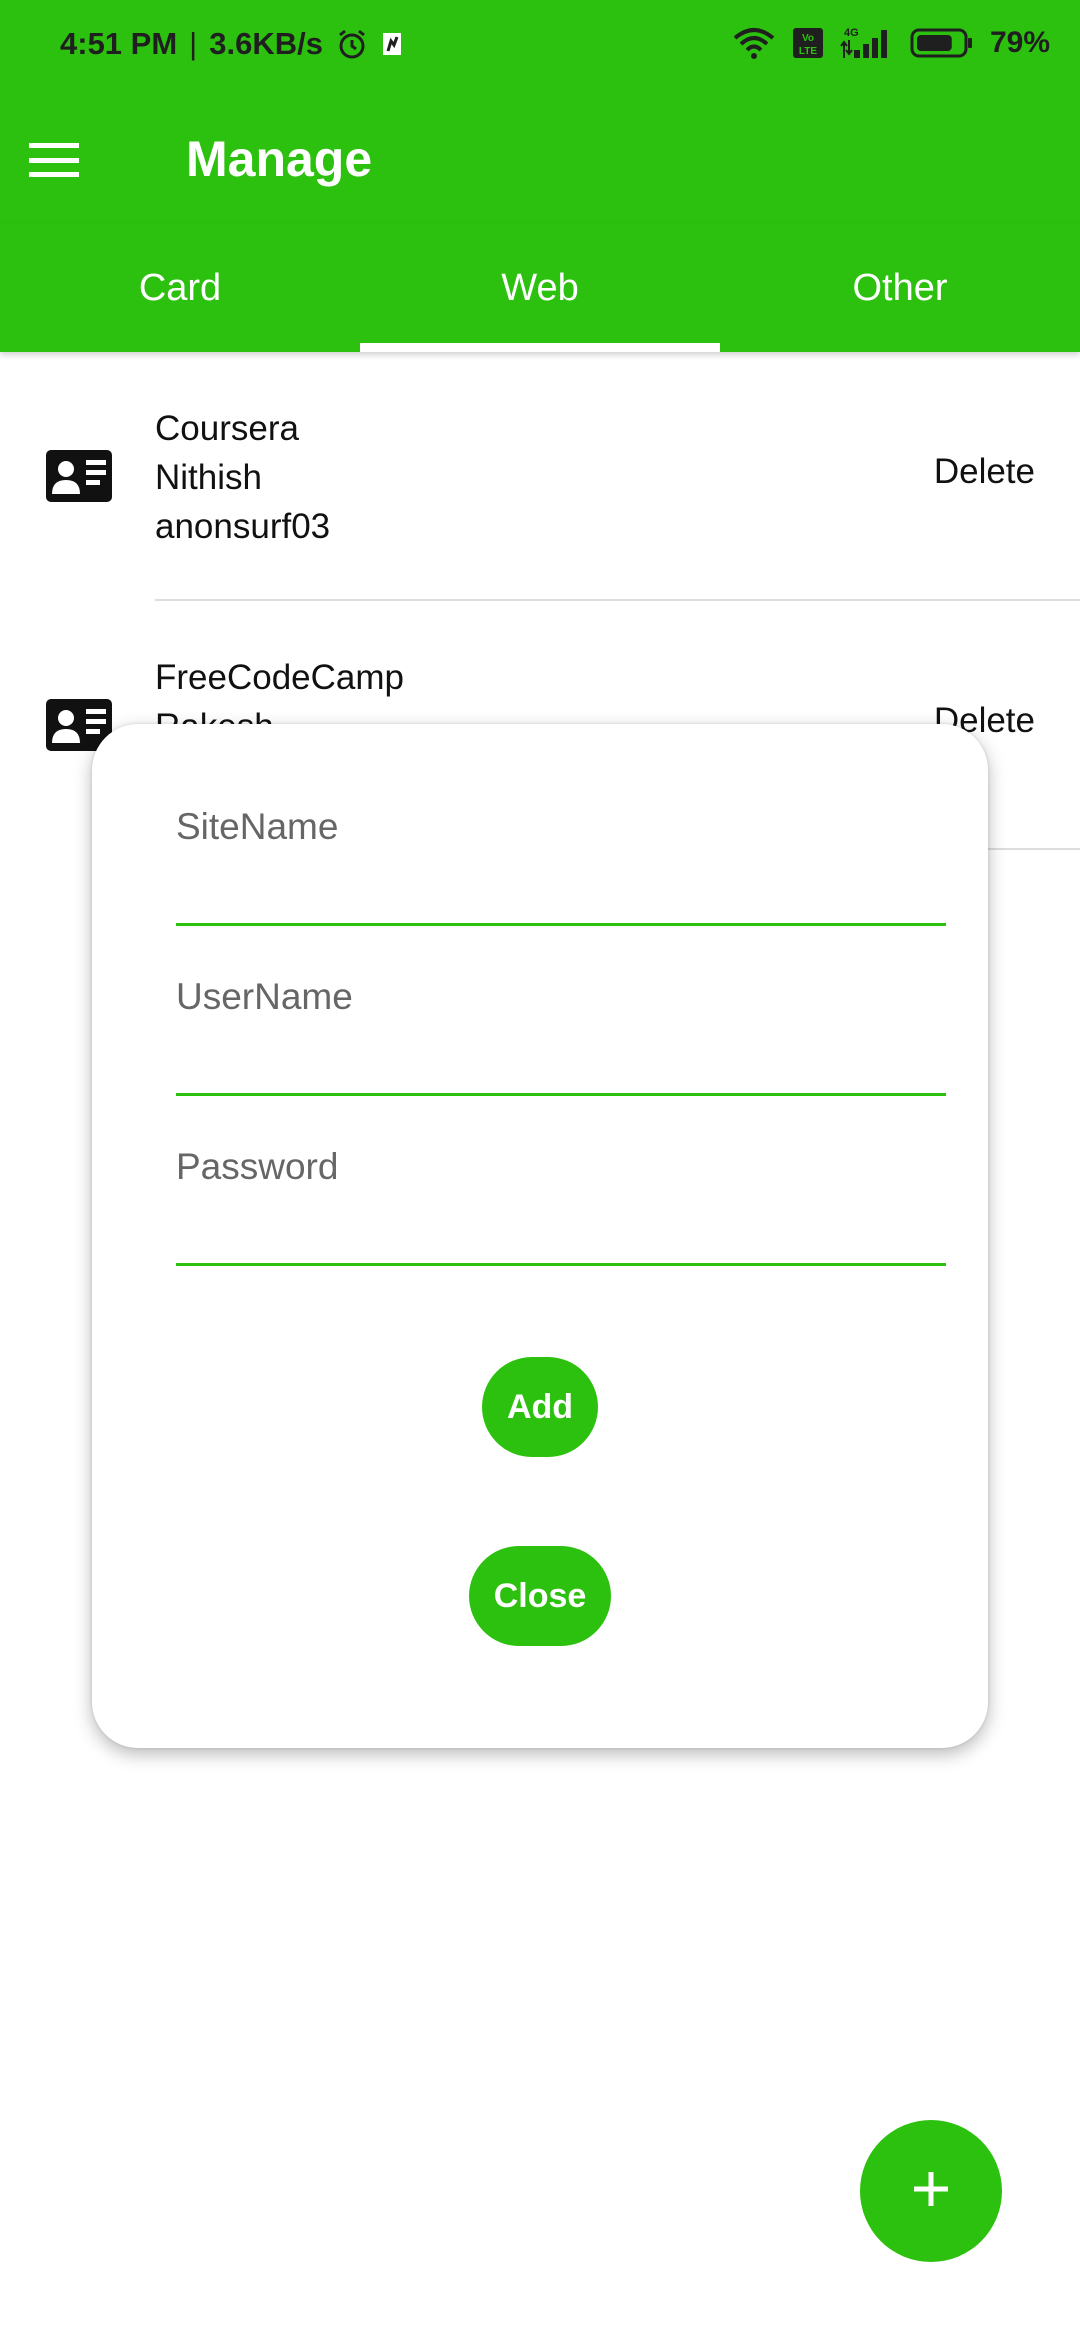  I want to click on status-left: 4:51 PM | 3.6KB/s, so click(231, 44).